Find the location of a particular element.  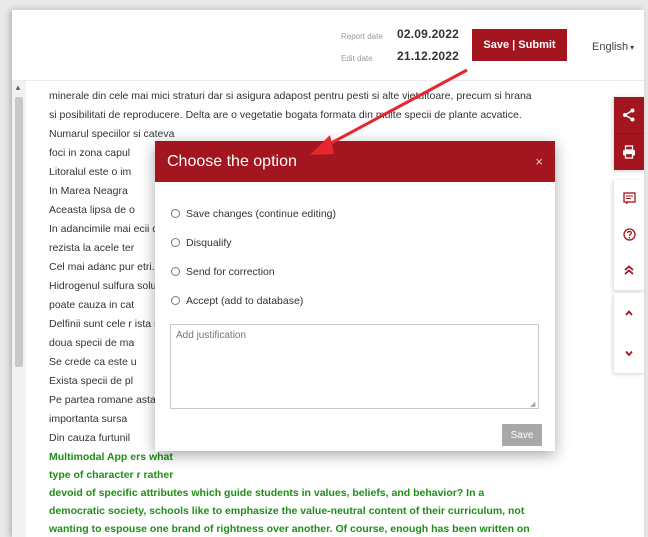

comment-icon is located at coordinates (629, 197).